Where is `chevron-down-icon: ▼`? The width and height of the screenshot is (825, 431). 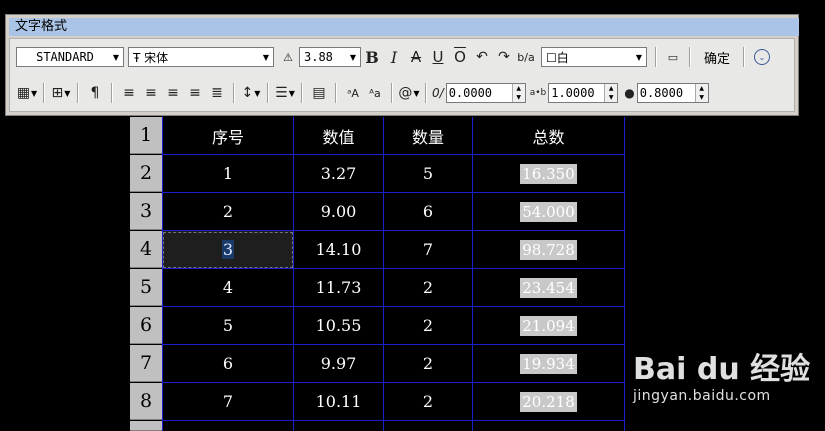 chevron-down-icon: ▼ is located at coordinates (266, 57).